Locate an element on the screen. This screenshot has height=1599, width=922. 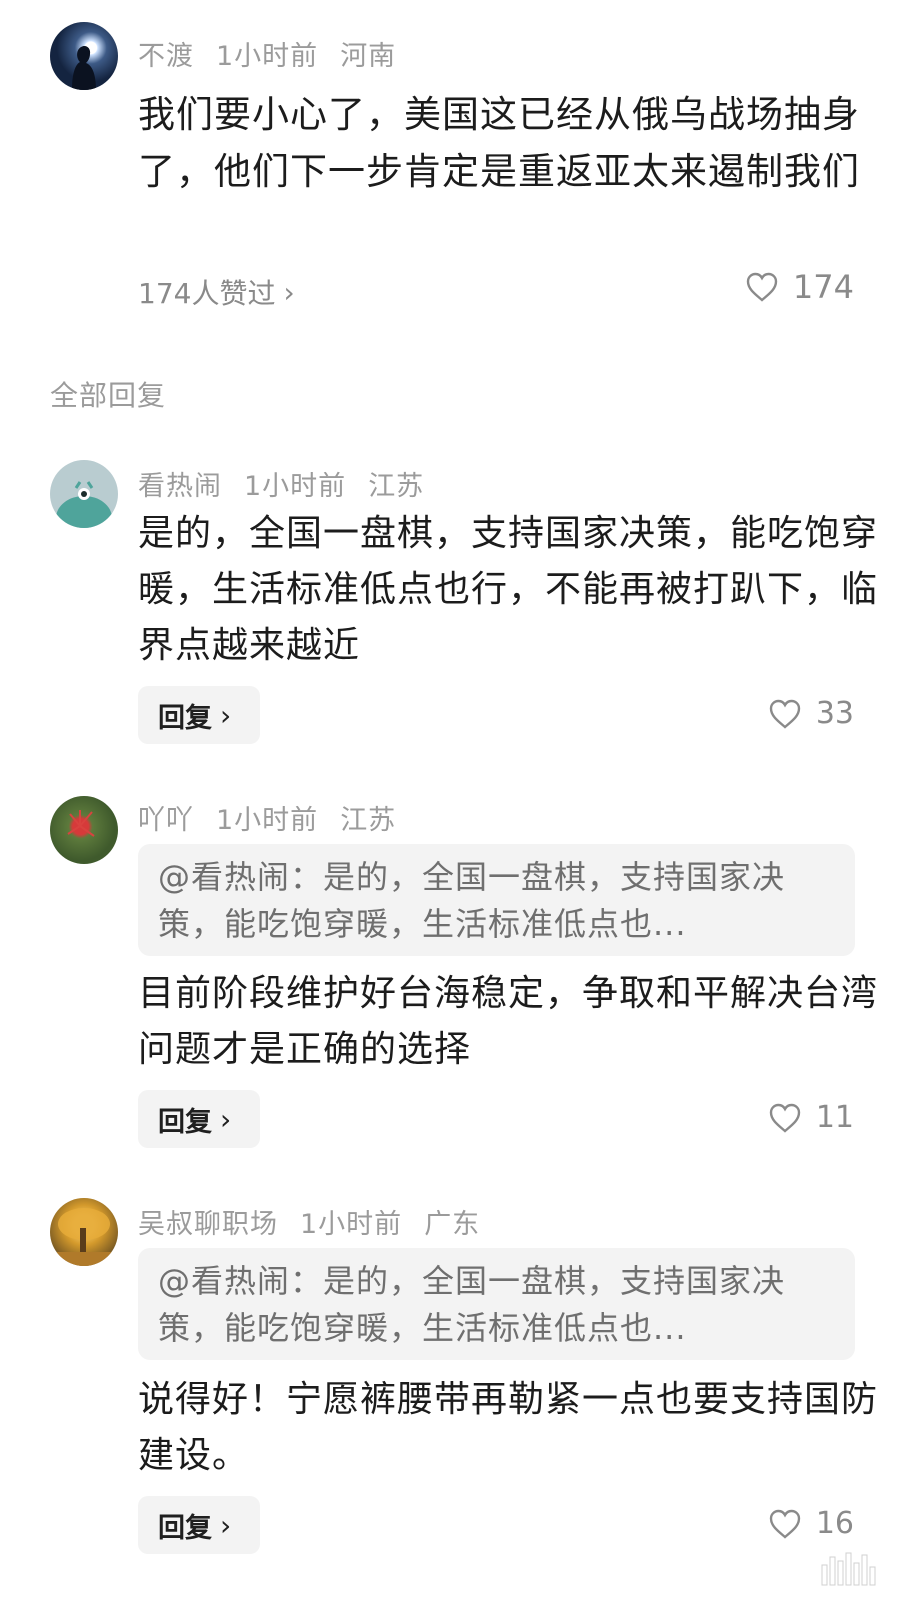
reply-text: 目前阶段维护好台海稳定，争取和平解决台湾问题才是正确的选择 is located at coordinates (508, 1021).